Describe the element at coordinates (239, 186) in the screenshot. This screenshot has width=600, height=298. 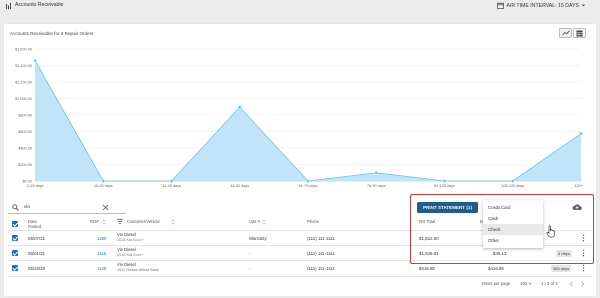
I see `x-tick-label: 46-60 days` at that location.